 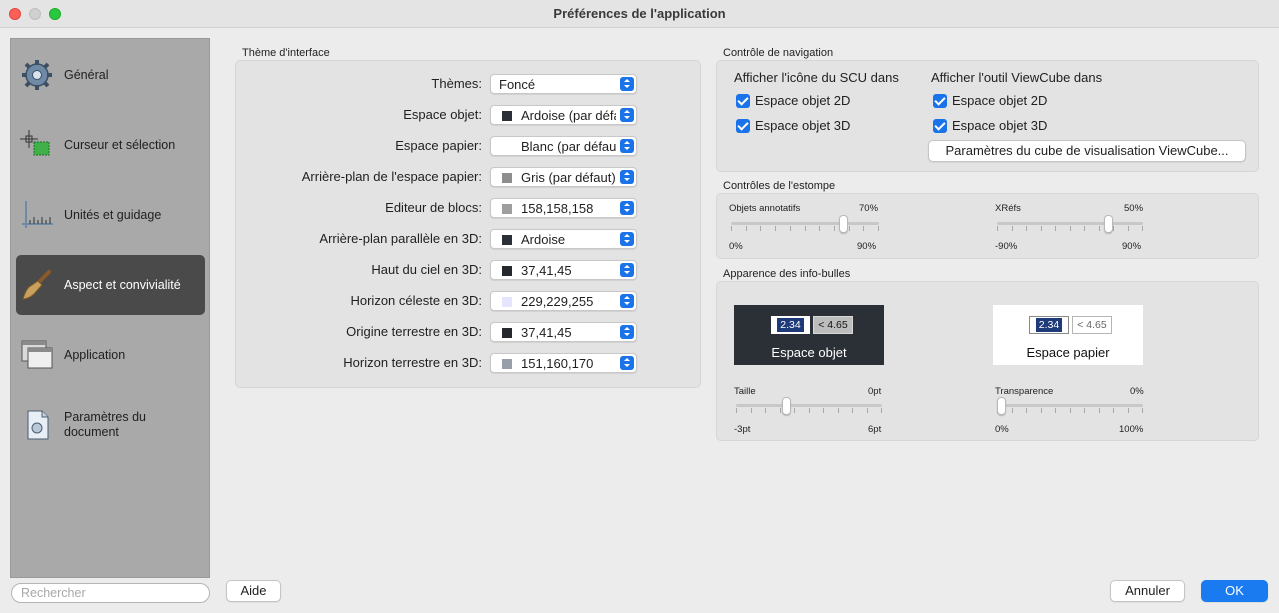 I want to click on transparency-slider, so click(x=1070, y=407).